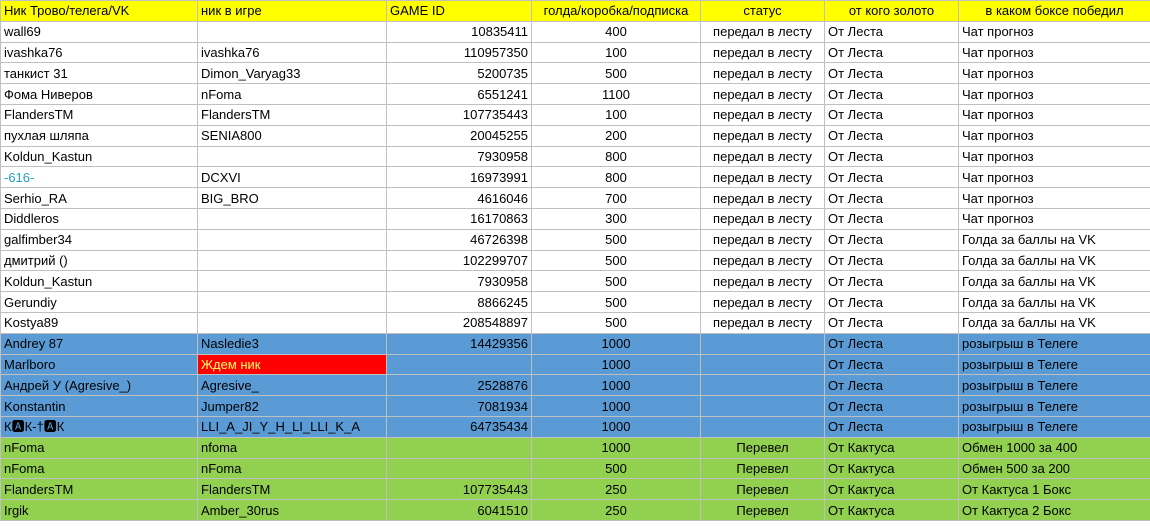 This screenshot has height=526, width=1150. I want to click on header-cell-amount: голда/коробка/подписка, so click(616, 11).